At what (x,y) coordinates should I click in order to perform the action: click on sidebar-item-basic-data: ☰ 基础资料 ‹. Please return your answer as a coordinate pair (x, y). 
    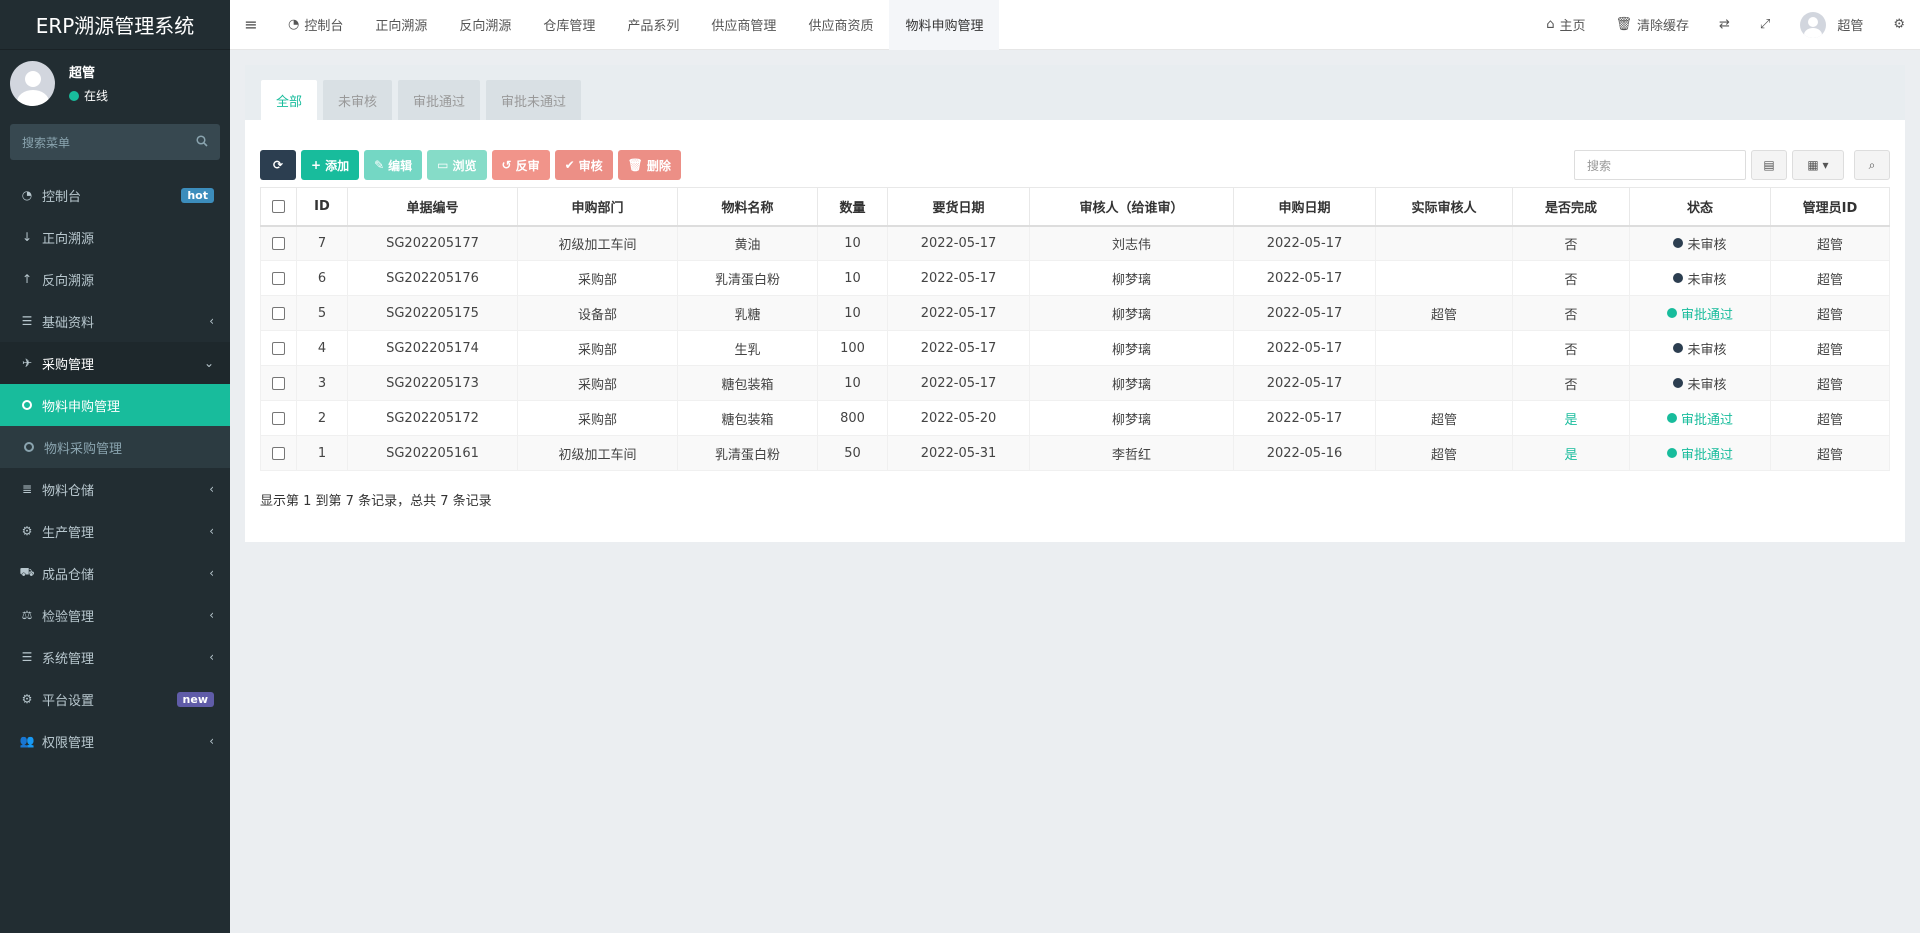
    Looking at the image, I should click on (115, 321).